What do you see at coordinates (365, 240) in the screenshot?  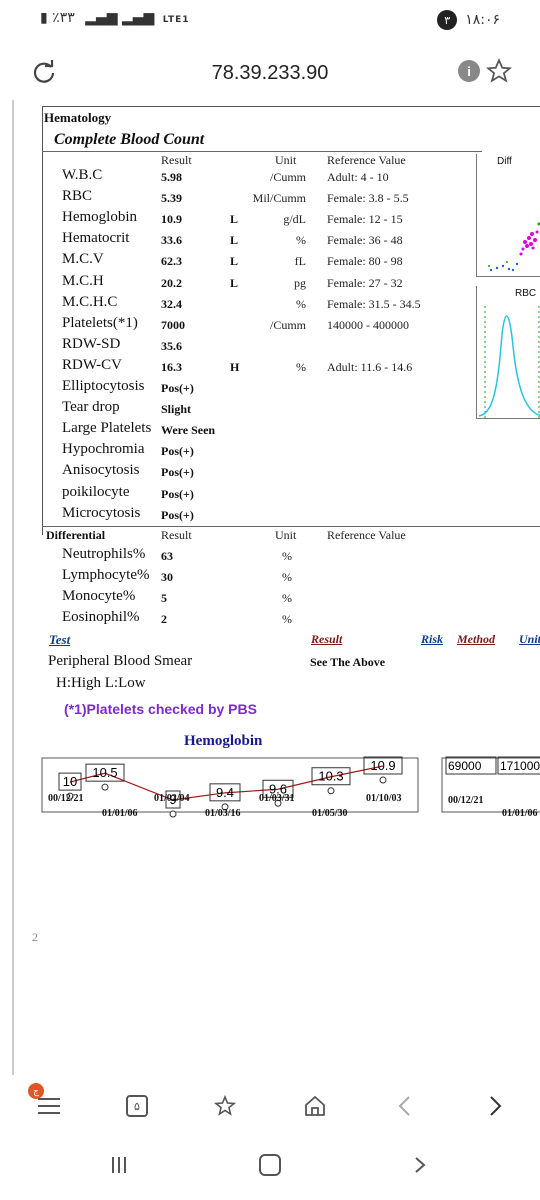 I see `reference-value: Female: 36 - 48` at bounding box center [365, 240].